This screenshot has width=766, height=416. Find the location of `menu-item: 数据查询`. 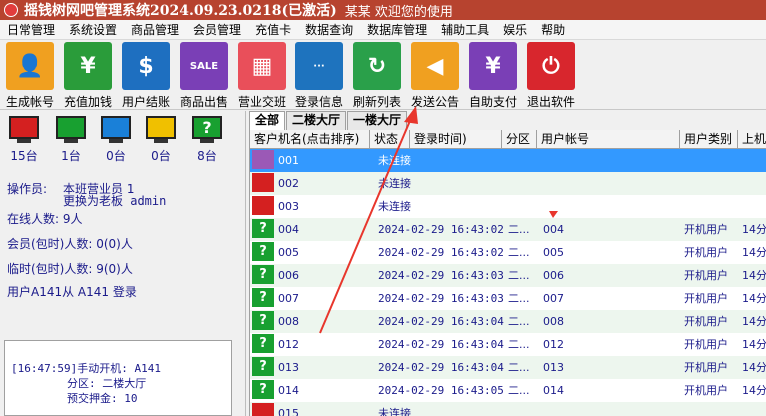

menu-item: 数据查询 is located at coordinates (329, 29).